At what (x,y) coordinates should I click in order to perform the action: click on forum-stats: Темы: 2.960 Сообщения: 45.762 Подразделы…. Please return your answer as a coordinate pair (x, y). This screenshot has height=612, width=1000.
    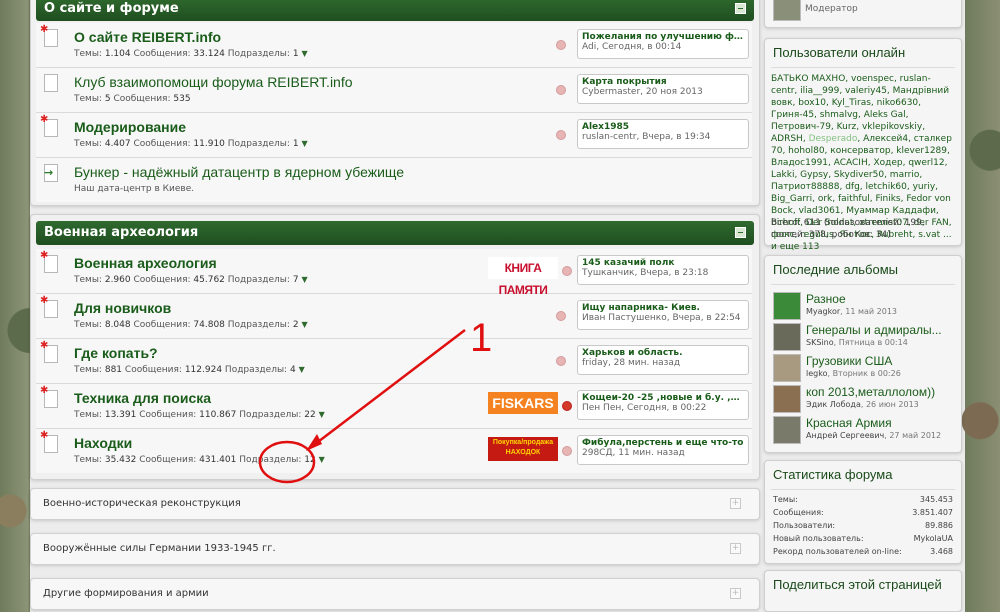
    Looking at the image, I should click on (191, 280).